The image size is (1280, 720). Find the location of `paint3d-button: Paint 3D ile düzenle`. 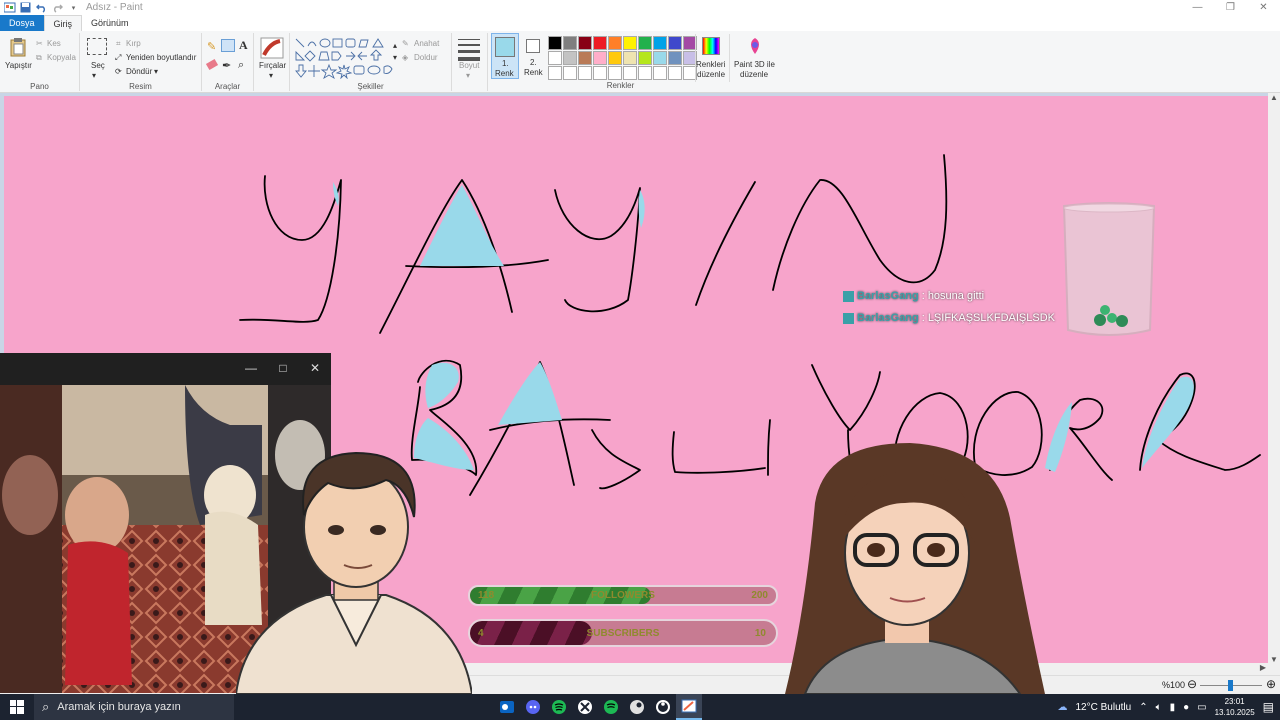

paint3d-button: Paint 3D ile düzenle is located at coordinates (754, 58).